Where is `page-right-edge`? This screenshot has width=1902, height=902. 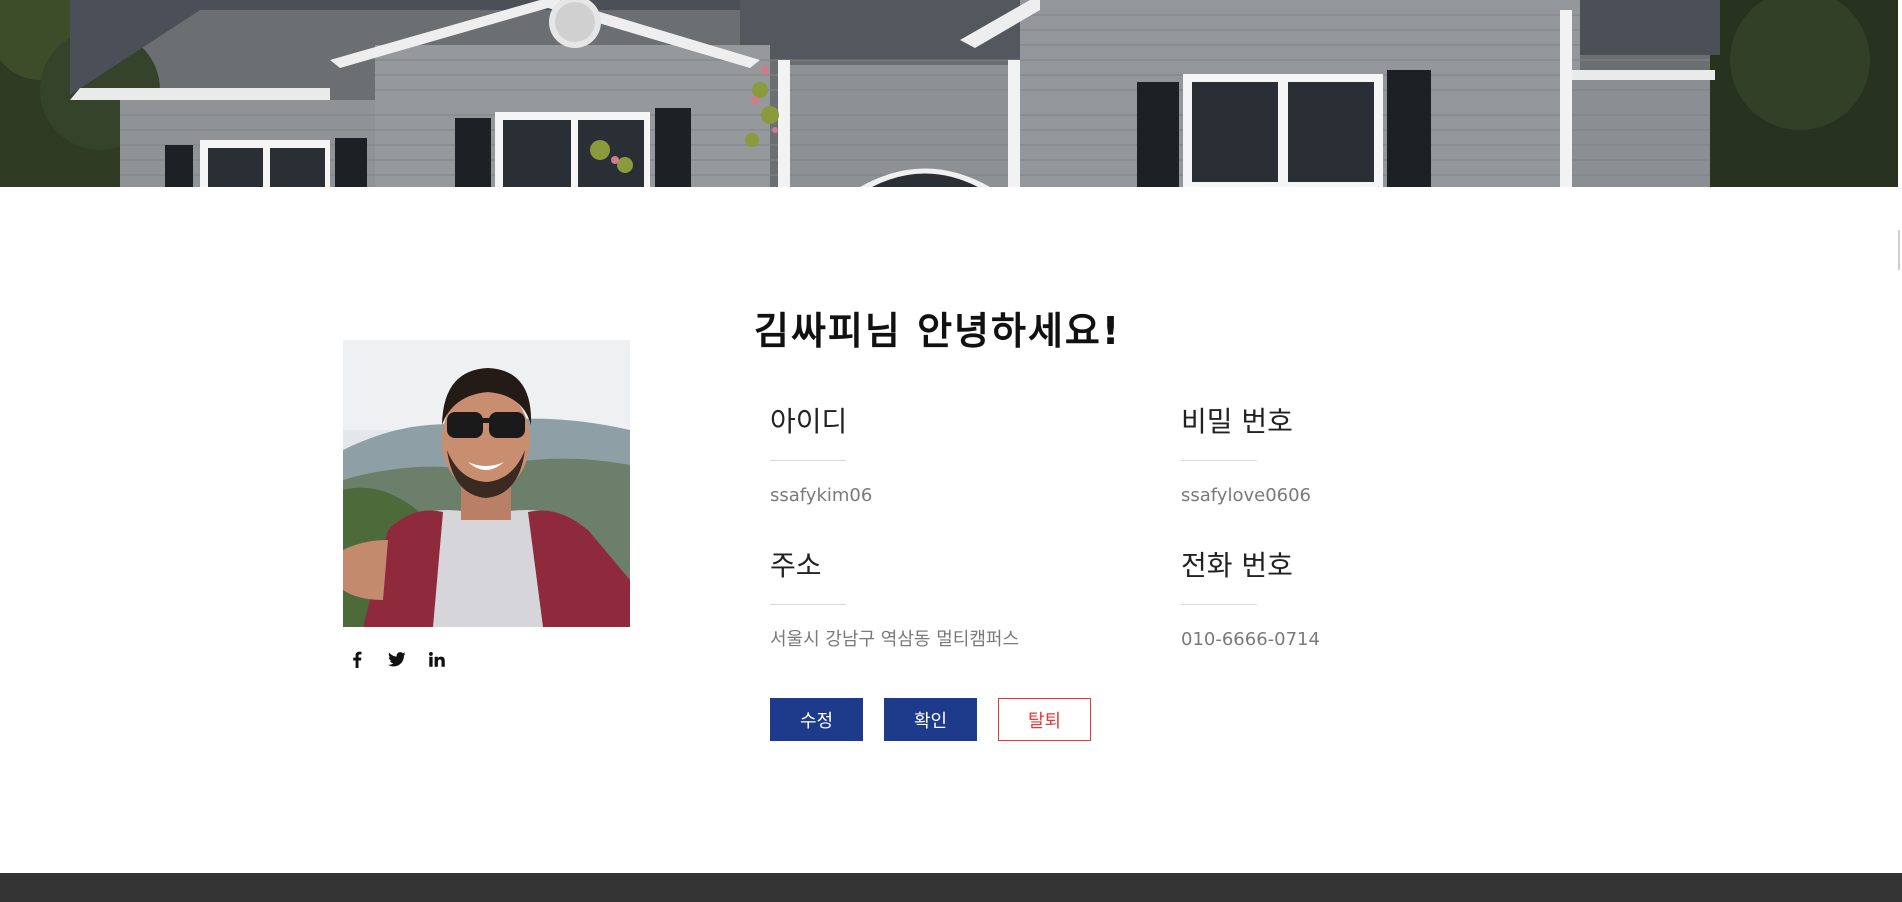
page-right-edge is located at coordinates (1900, 530).